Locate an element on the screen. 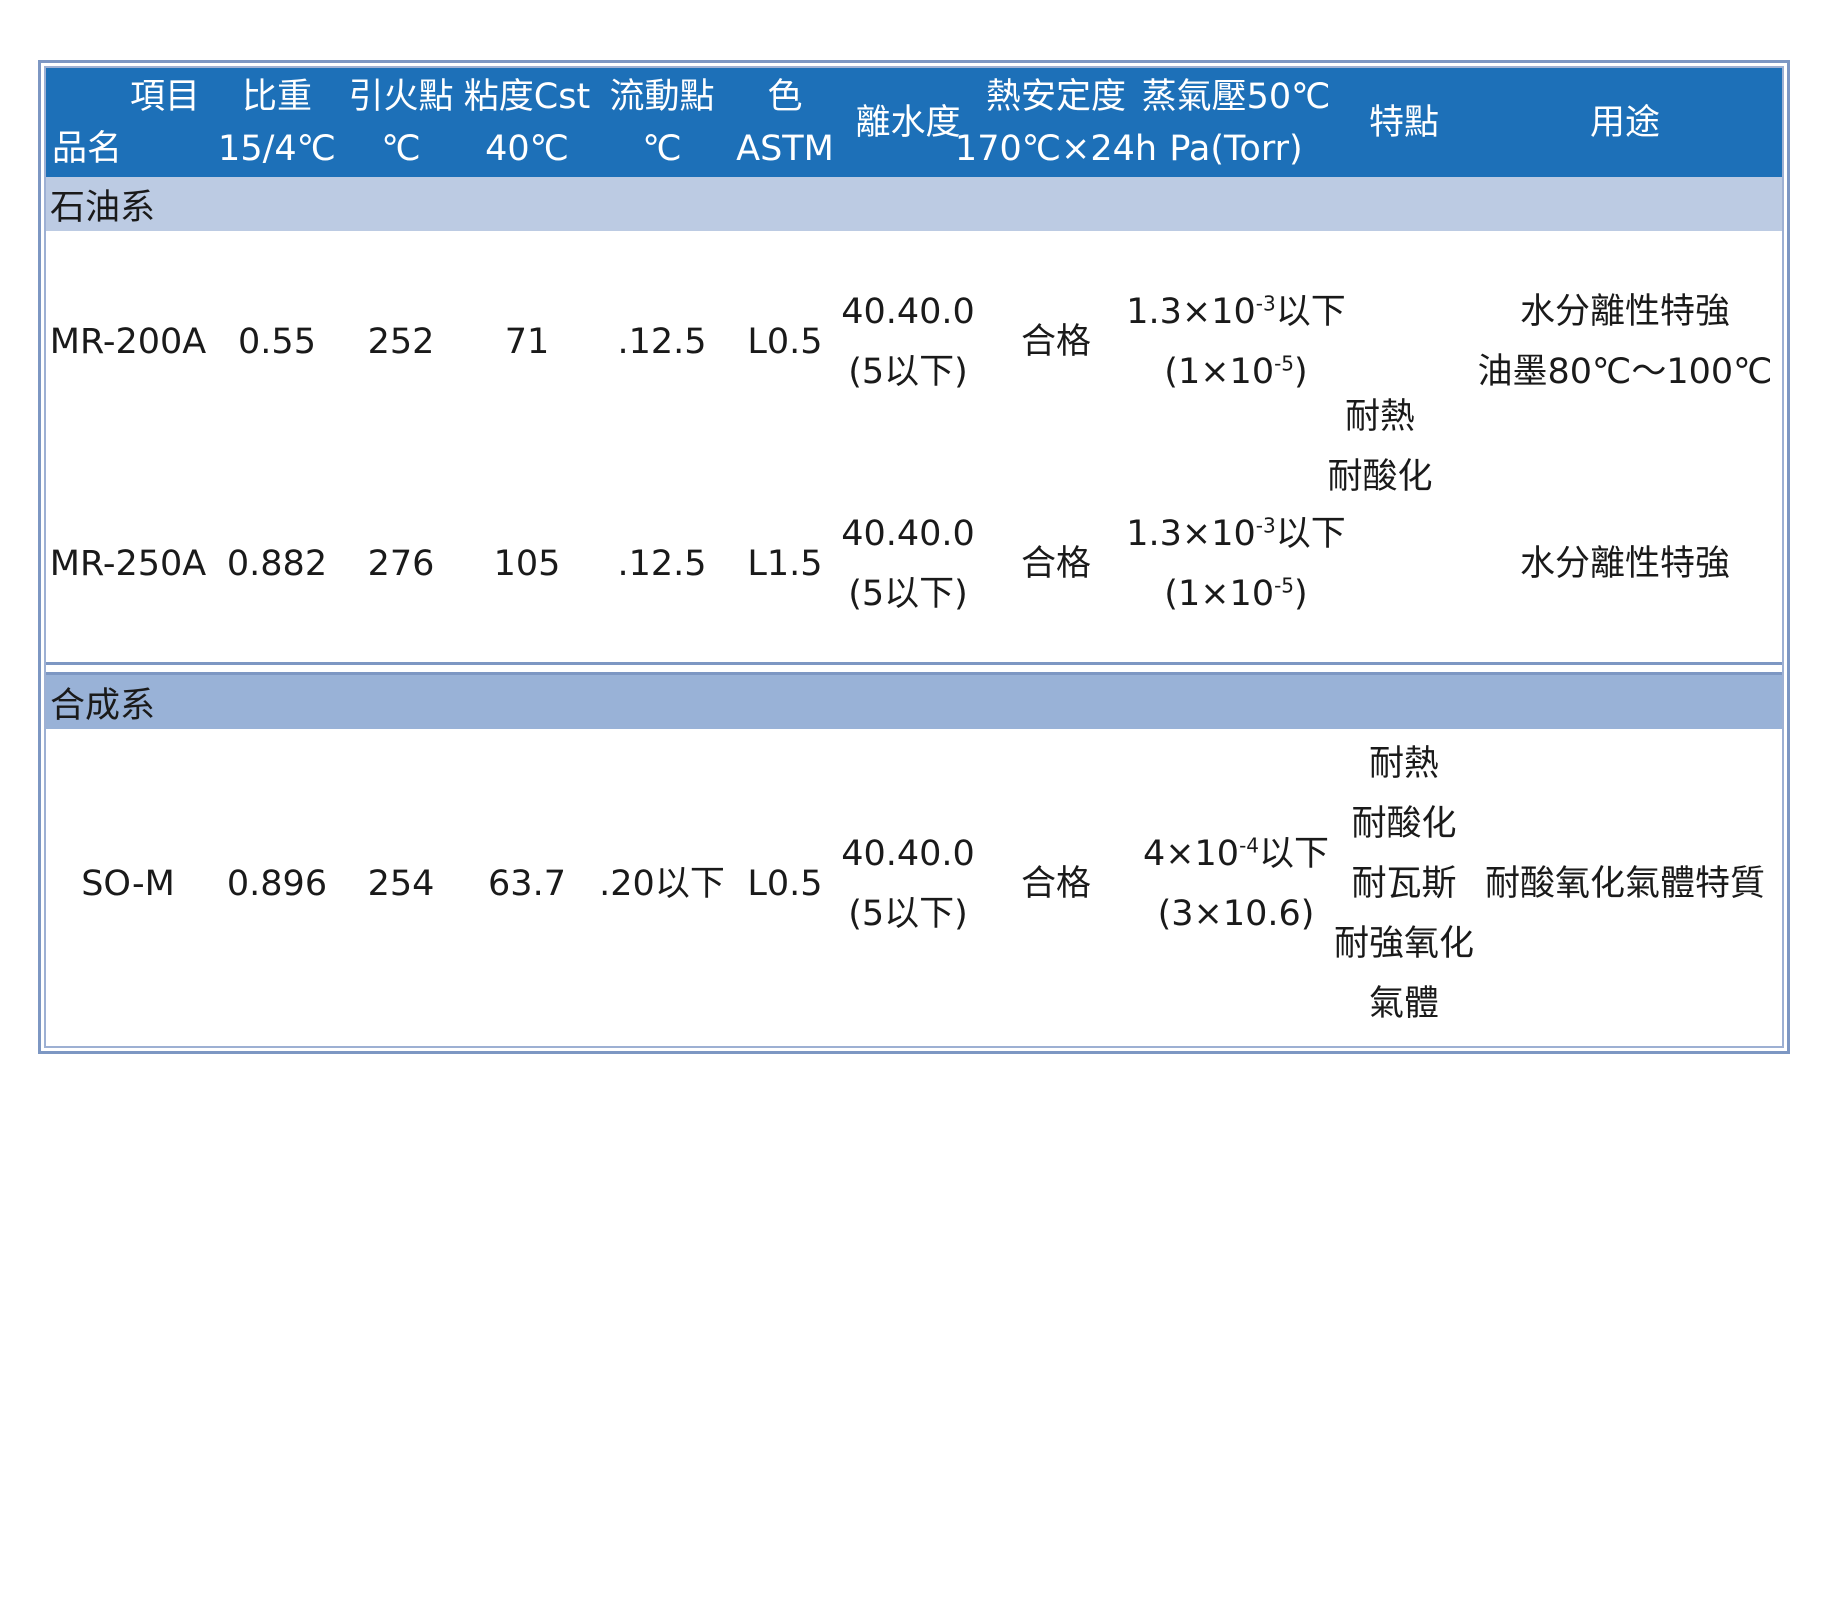 This screenshot has height=1600, width=1836. header-thermal-label: 熱安定度 is located at coordinates (1055, 96).